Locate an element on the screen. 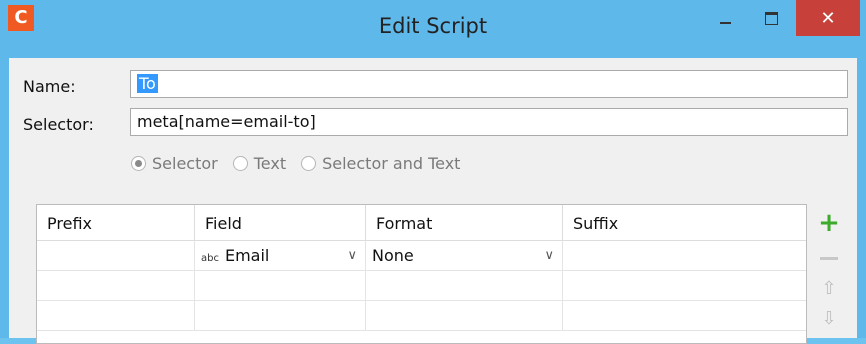 Image resolution: width=866 pixels, height=344 pixels. move-up-icon: ⇧ is located at coordinates (829, 288).